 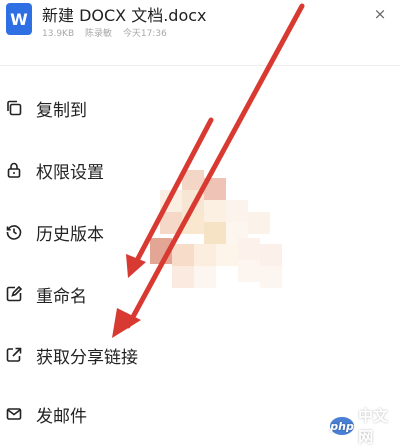 What do you see at coordinates (19, 19) in the screenshot?
I see `word-document-icon: W` at bounding box center [19, 19].